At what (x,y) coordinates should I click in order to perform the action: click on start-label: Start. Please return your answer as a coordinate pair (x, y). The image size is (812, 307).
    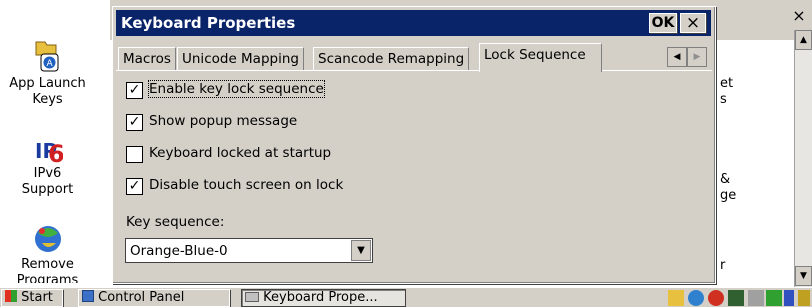
    Looking at the image, I should click on (37, 297).